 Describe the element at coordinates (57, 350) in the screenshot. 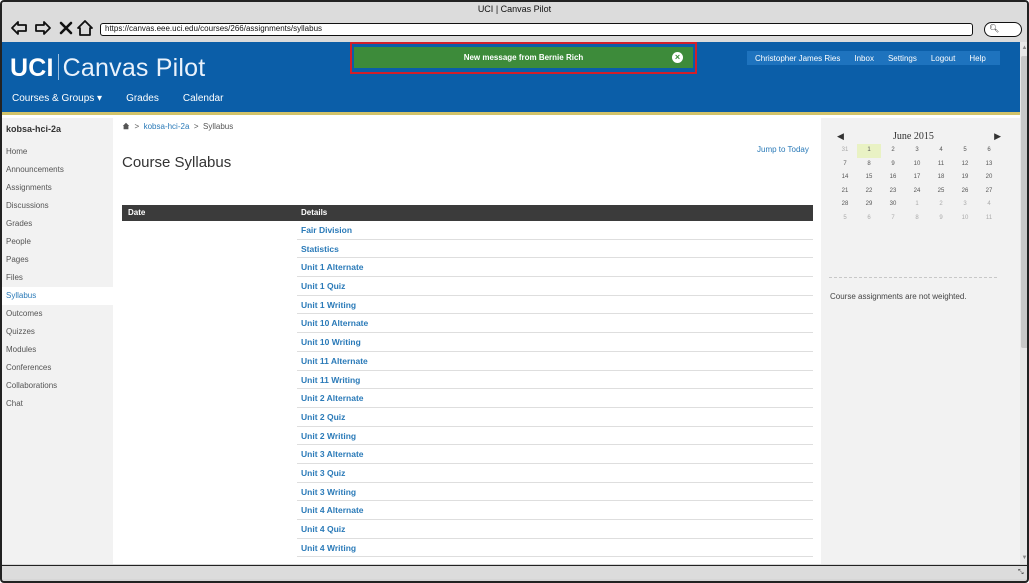

I see `sidebar-item-modules: Modules` at that location.